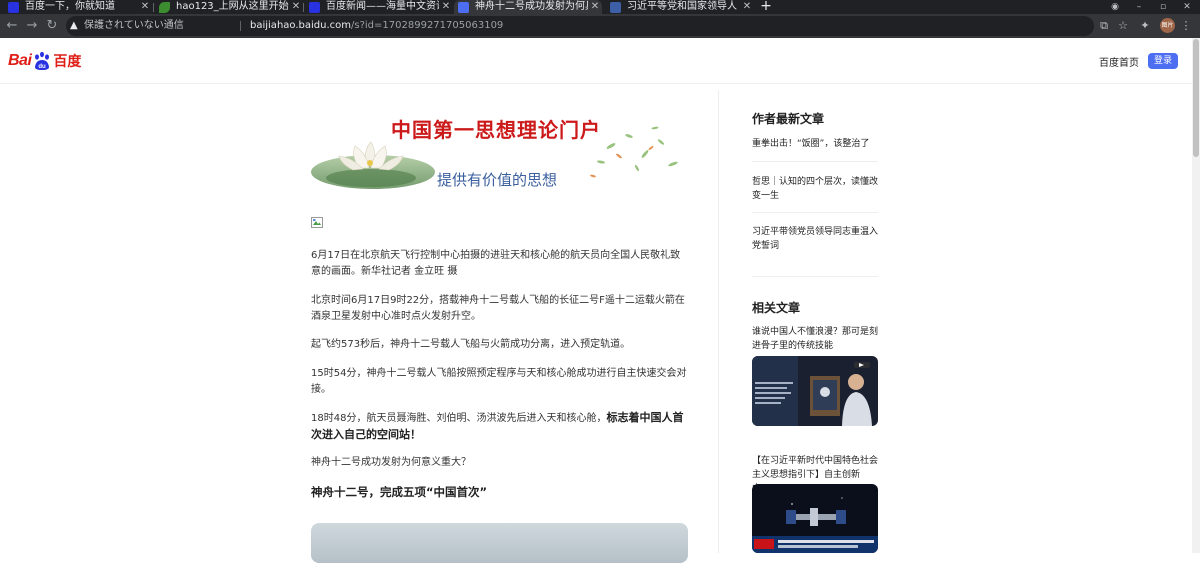 Image resolution: width=1200 pixels, height=563 pixels. What do you see at coordinates (1145, 26) in the screenshot?
I see `extensions-puzzle-icon: ✦` at bounding box center [1145, 26].